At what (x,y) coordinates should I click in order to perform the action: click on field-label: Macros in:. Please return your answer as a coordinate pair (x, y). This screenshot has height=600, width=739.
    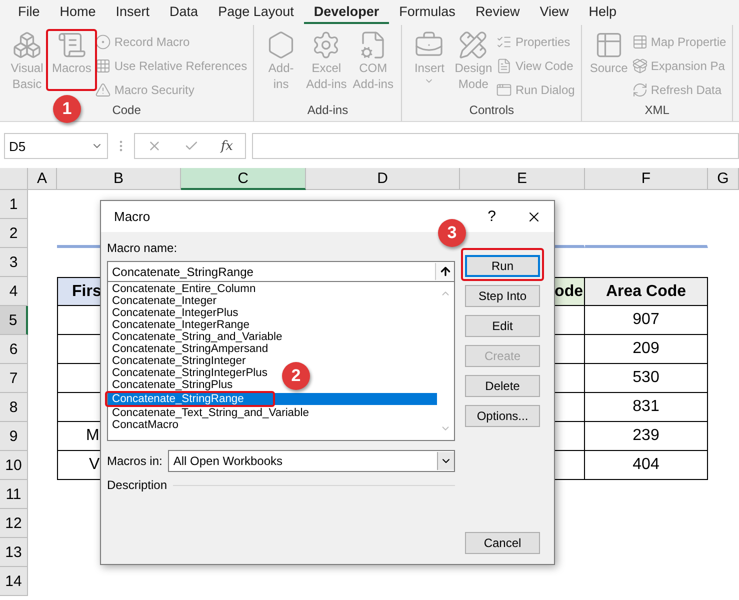
    Looking at the image, I should click on (134, 461).